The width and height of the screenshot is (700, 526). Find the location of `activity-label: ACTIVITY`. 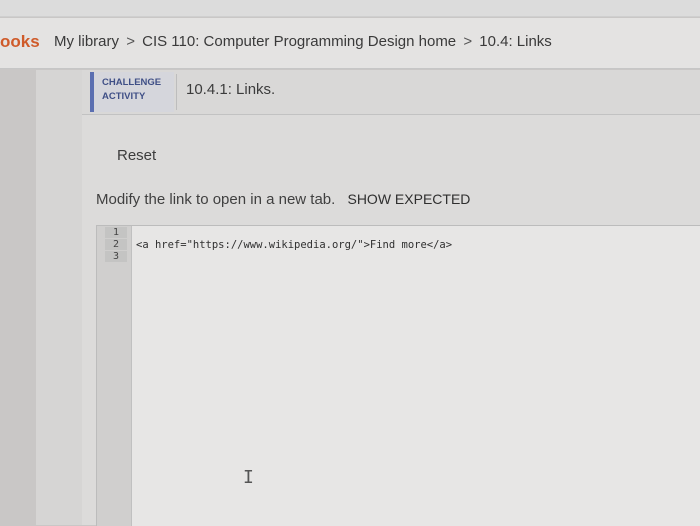

activity-label: ACTIVITY is located at coordinates (124, 96).